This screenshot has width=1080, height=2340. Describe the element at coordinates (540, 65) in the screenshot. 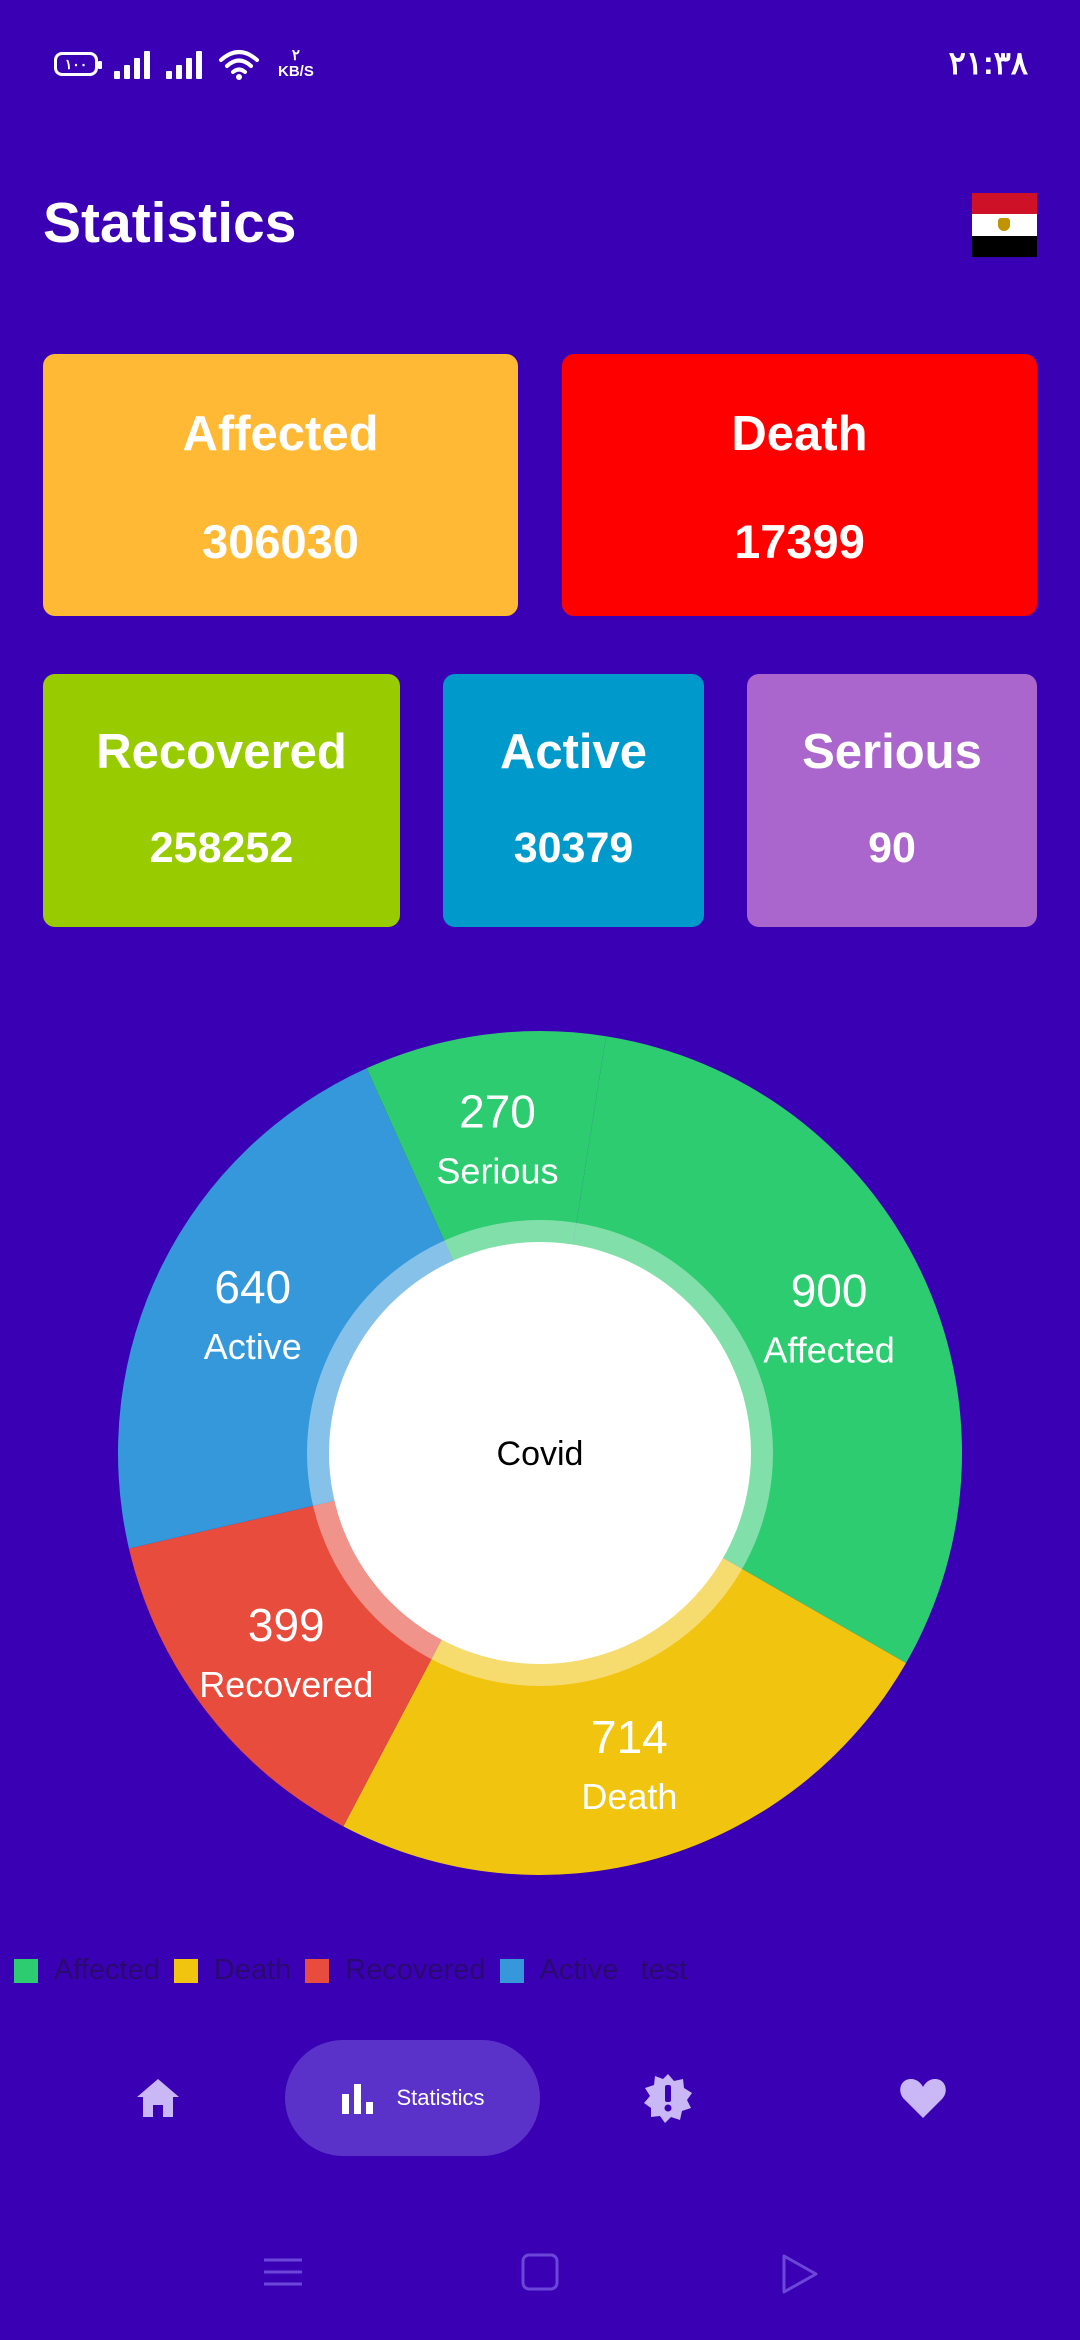

I see `status-bar: ١٠٠ ٢ KB/S ٢١:٣٨` at that location.